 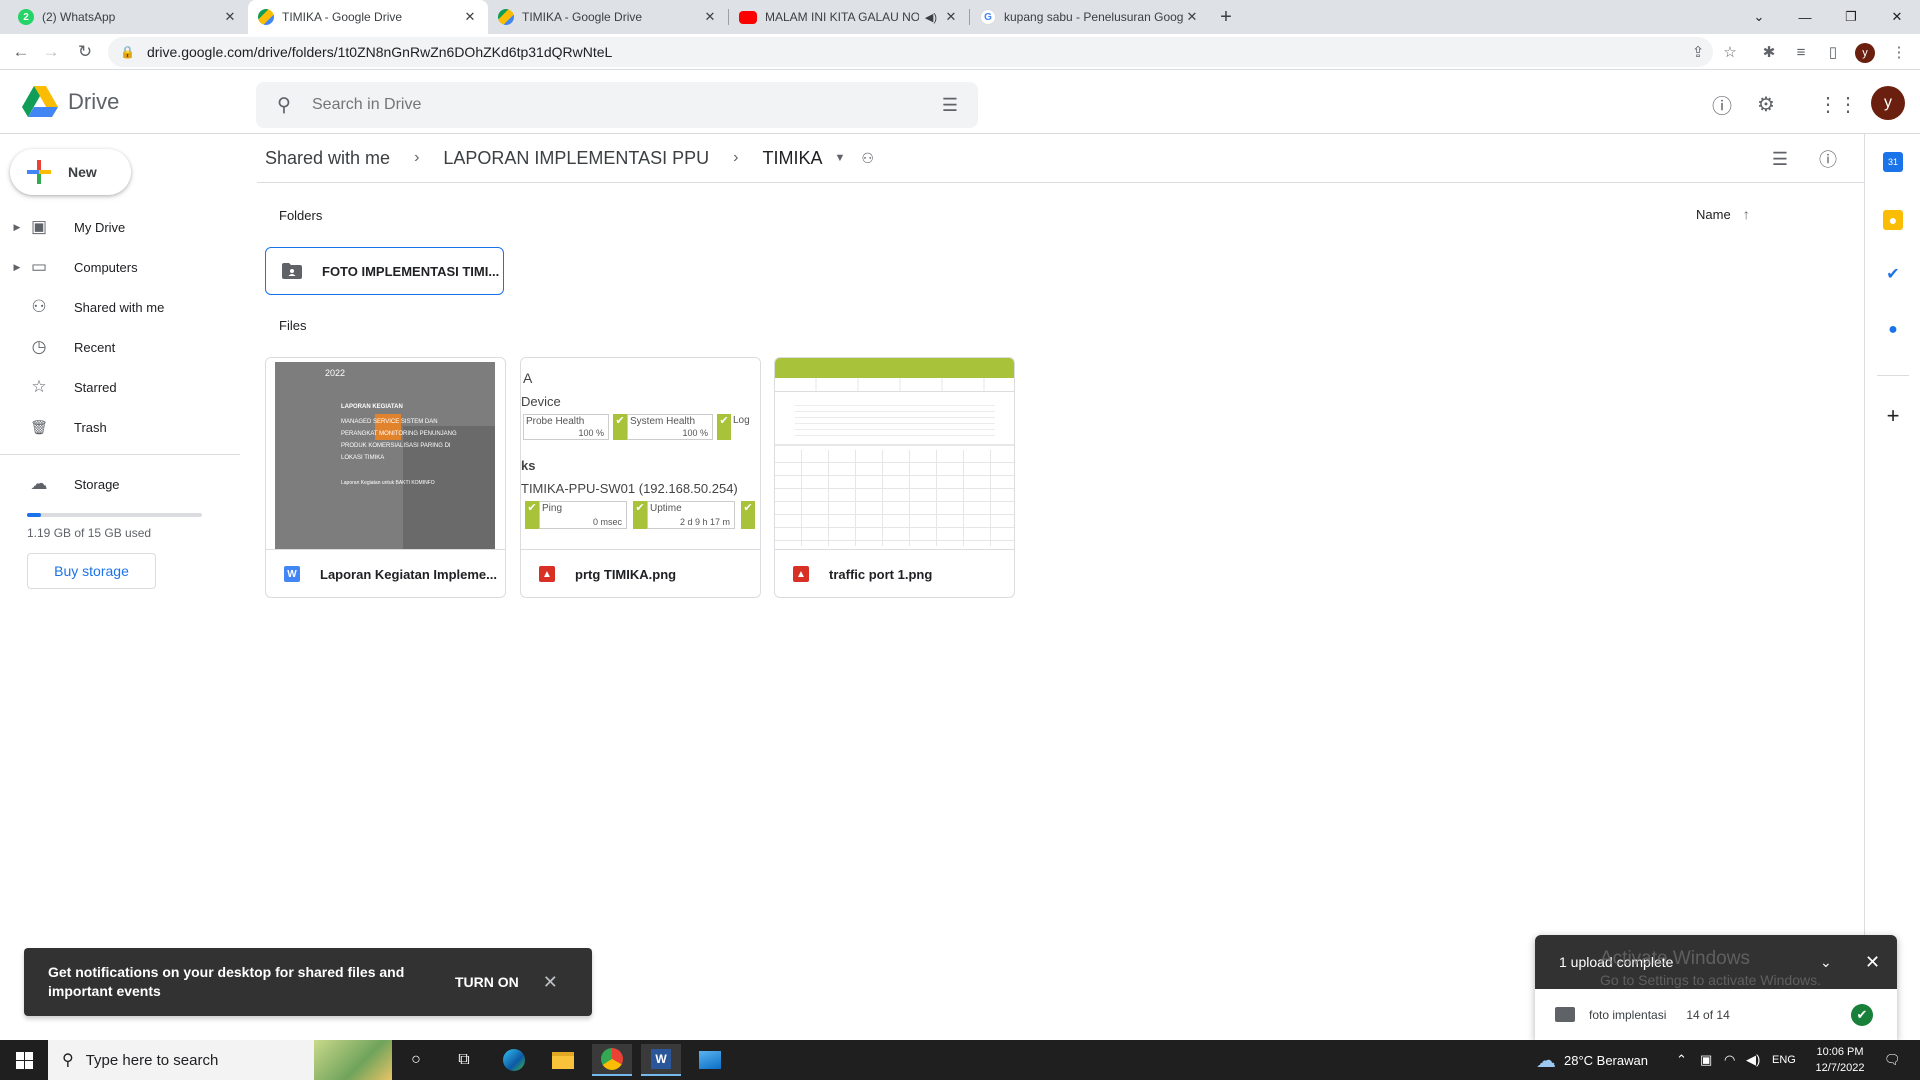 I want to click on account-avatar: y, so click(x=1888, y=103).